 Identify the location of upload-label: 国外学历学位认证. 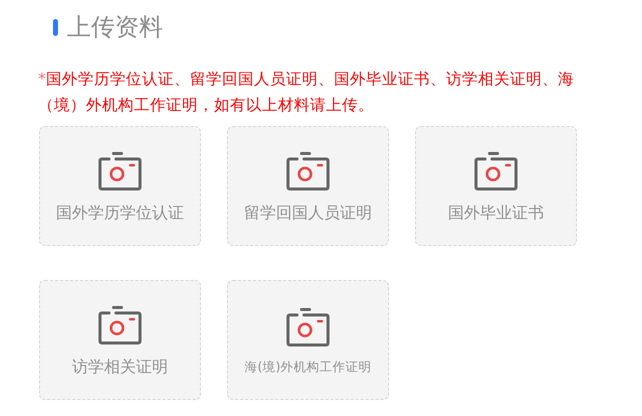
(120, 213).